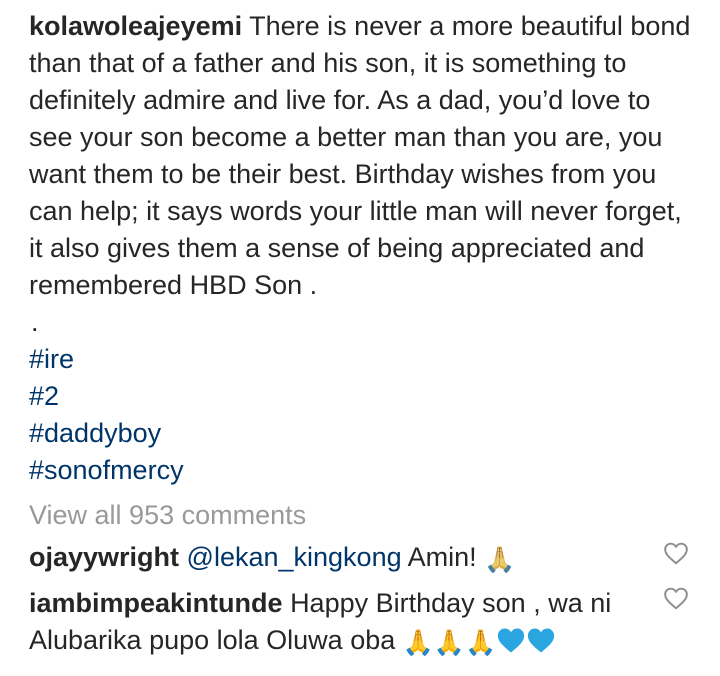 Image resolution: width=720 pixels, height=676 pixels. What do you see at coordinates (294, 557) in the screenshot?
I see `comment-mention: @lekan_kingkong` at bounding box center [294, 557].